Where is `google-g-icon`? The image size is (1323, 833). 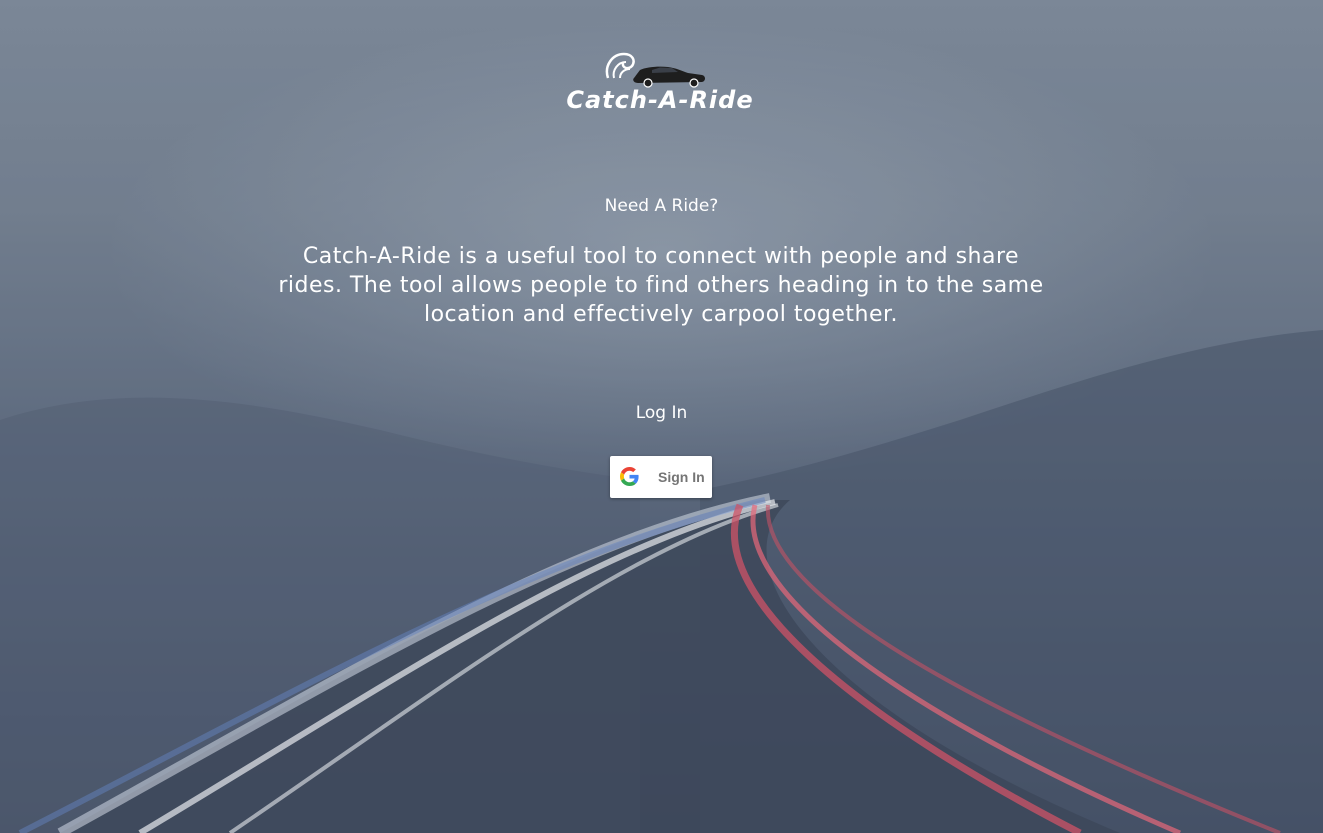 google-g-icon is located at coordinates (629, 476).